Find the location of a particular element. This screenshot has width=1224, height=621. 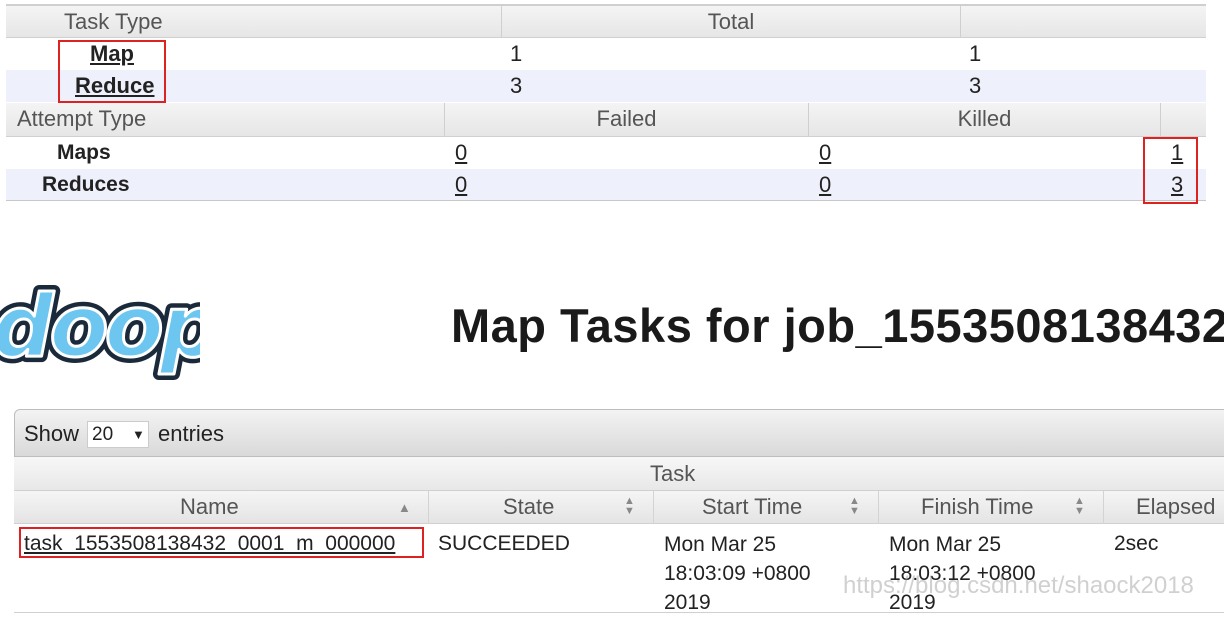

attempt-summary-header: Attempt Type Failed Killed is located at coordinates (606, 120).